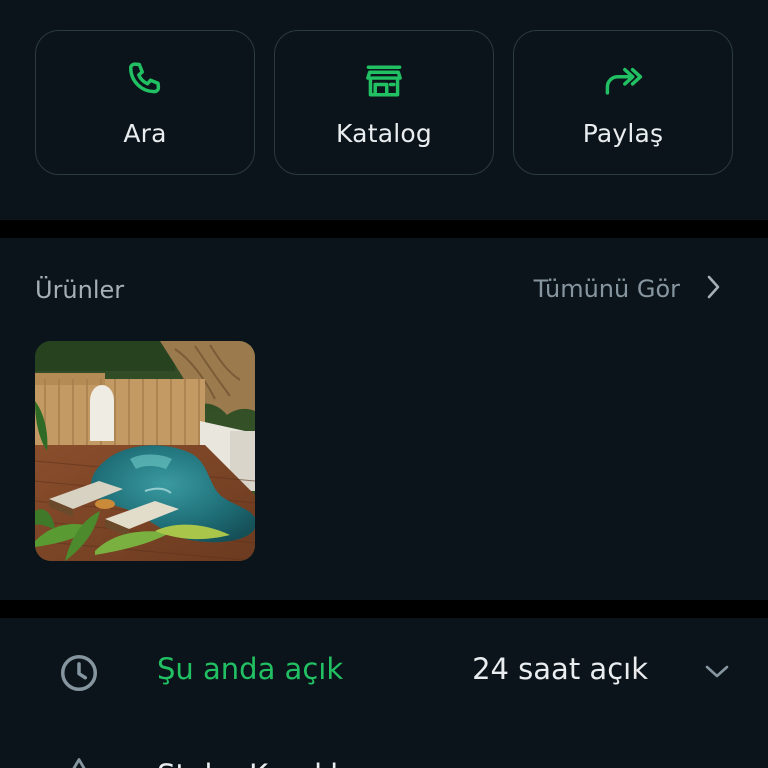  Describe the element at coordinates (623, 81) in the screenshot. I see `forward-share-icon` at that location.